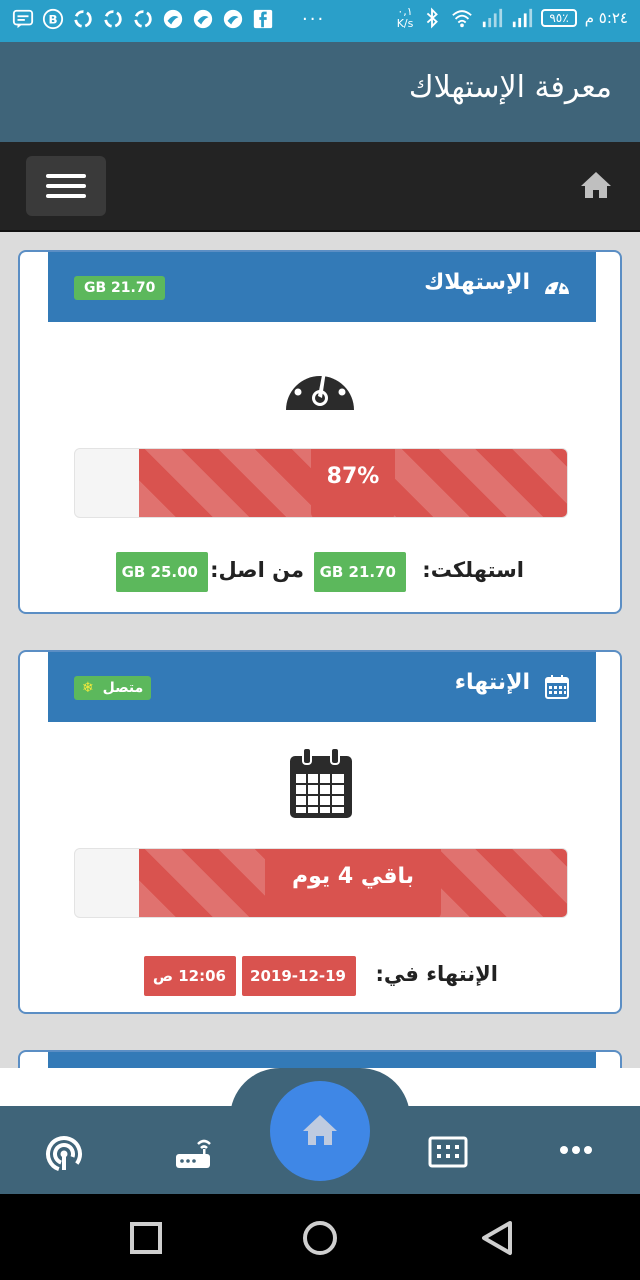  I want to click on status-bar: B ··· ٠,١ K/s ٩٥٪ ٥:٢٤ م, so click(320, 21).